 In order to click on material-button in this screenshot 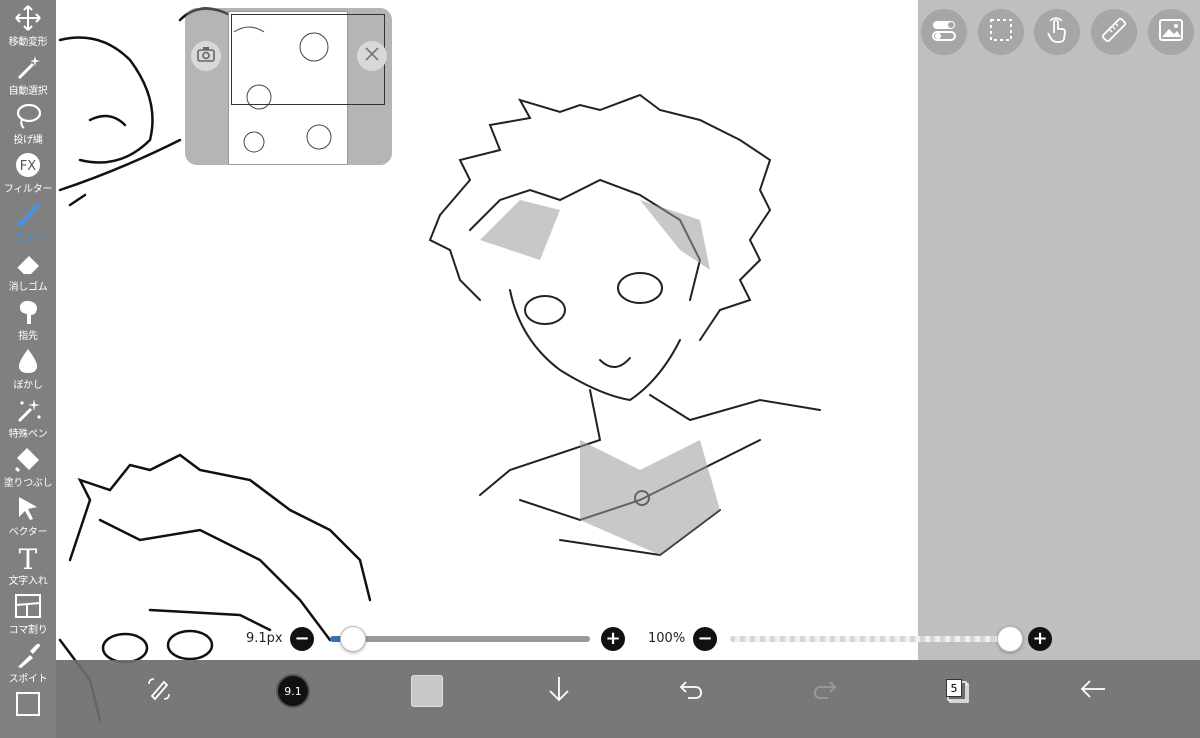, I will do `click(1171, 32)`.